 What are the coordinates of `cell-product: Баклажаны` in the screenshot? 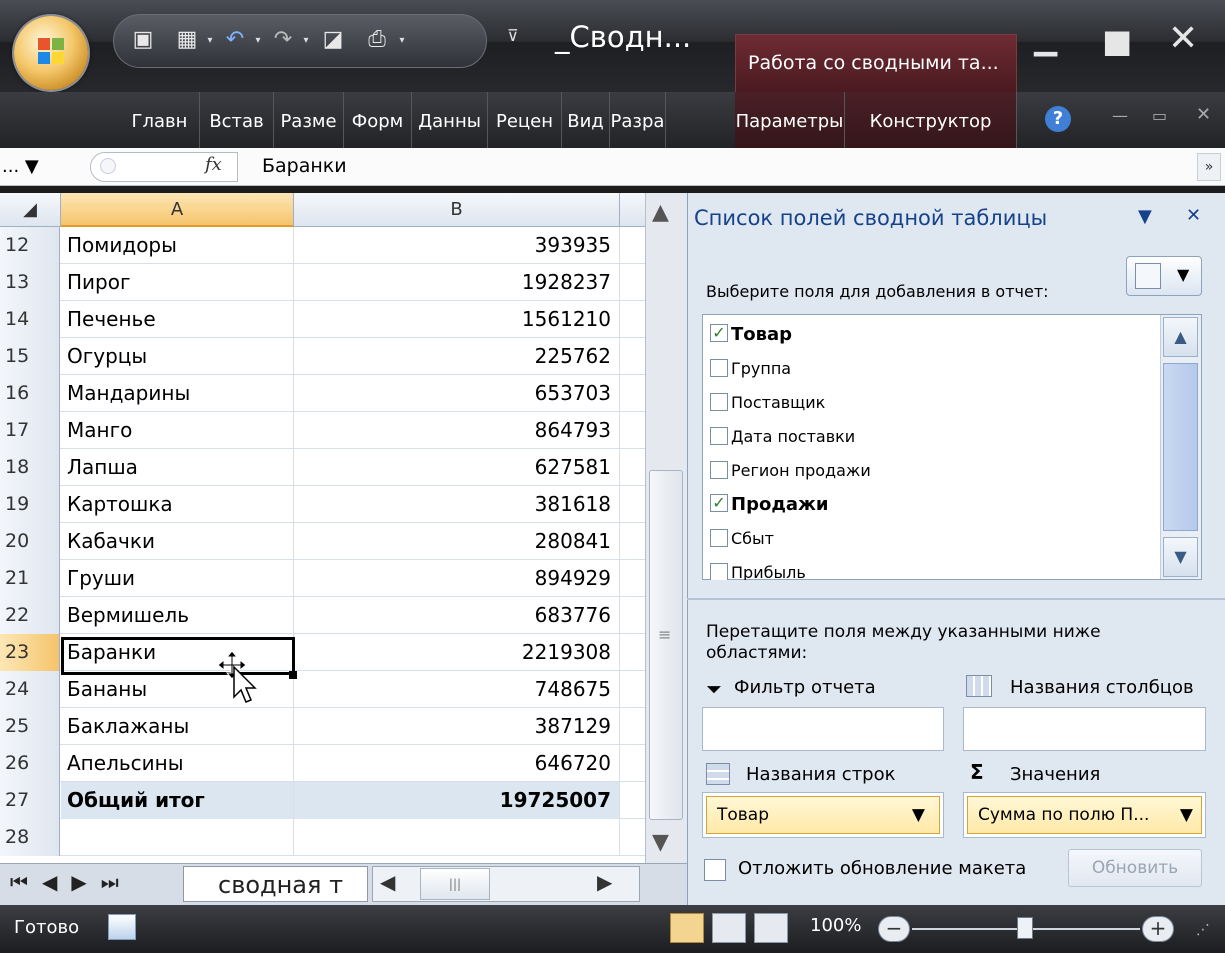 It's located at (177, 726).